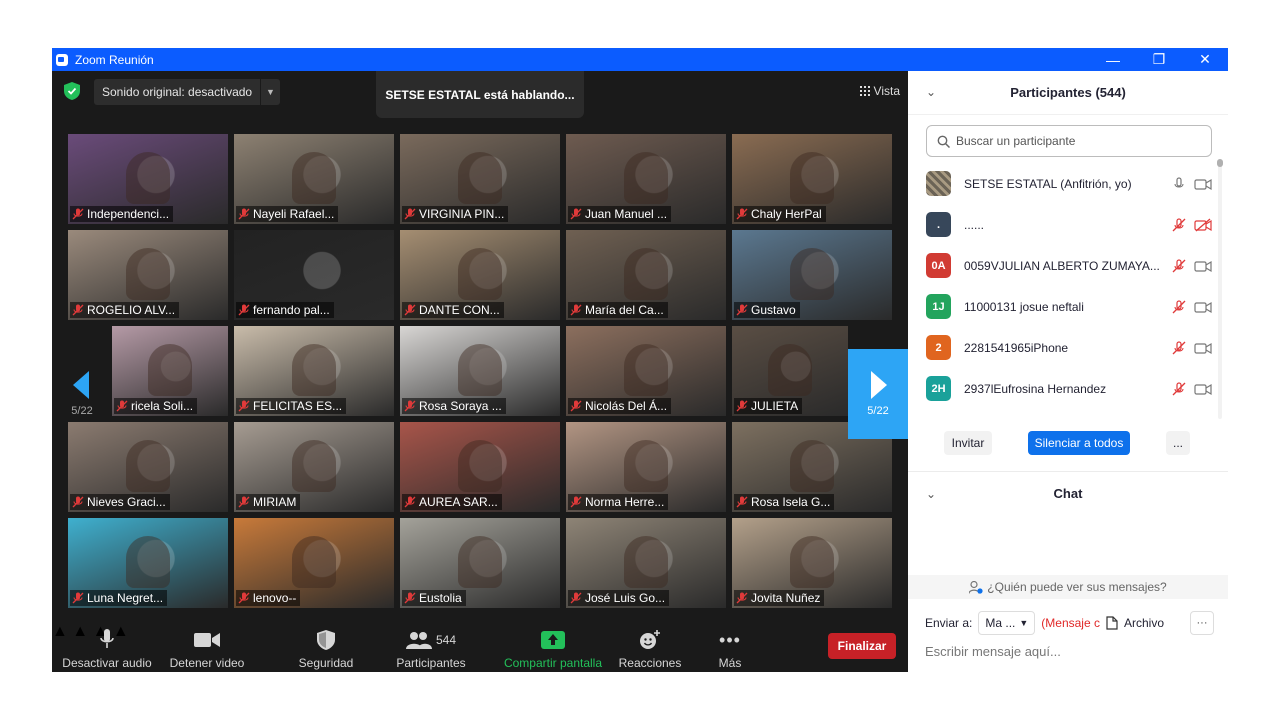  I want to click on video-off-icon, so click(1203, 225).